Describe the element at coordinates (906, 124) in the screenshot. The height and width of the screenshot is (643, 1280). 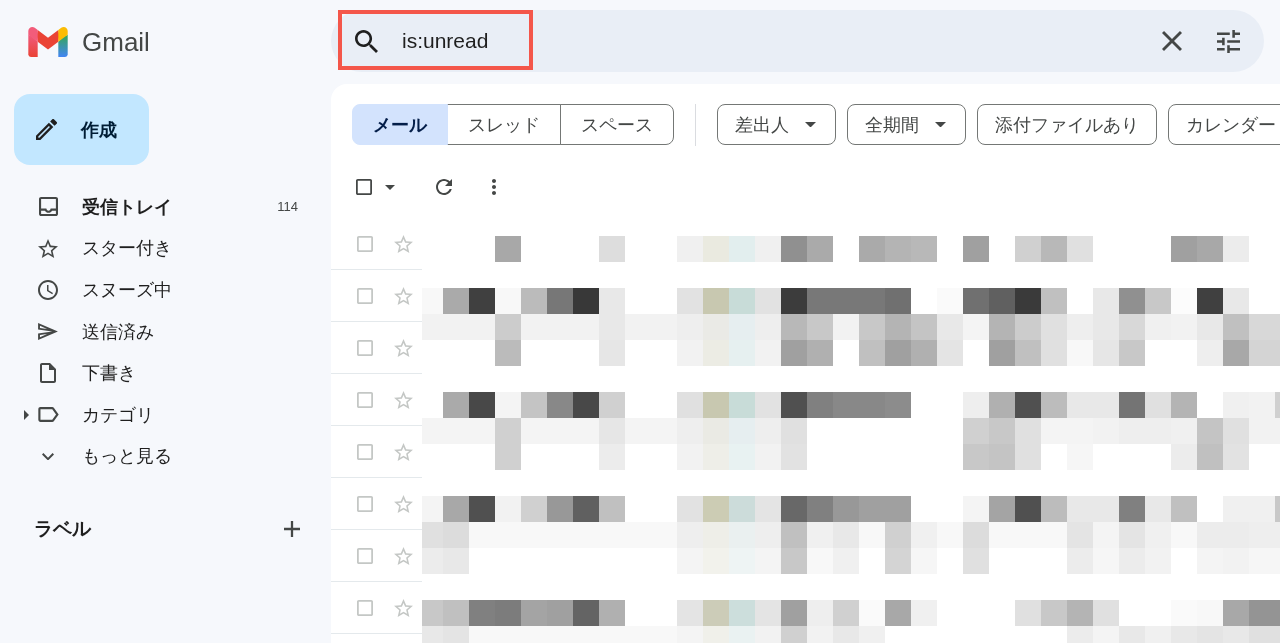
I see `filter-chip: 全期間` at that location.